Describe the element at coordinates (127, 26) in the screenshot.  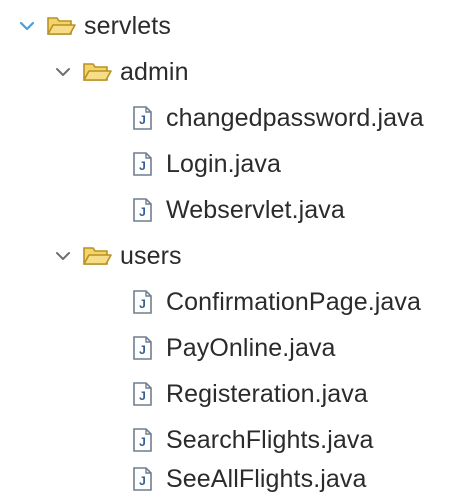
I see `tree-node-label: servlets` at that location.